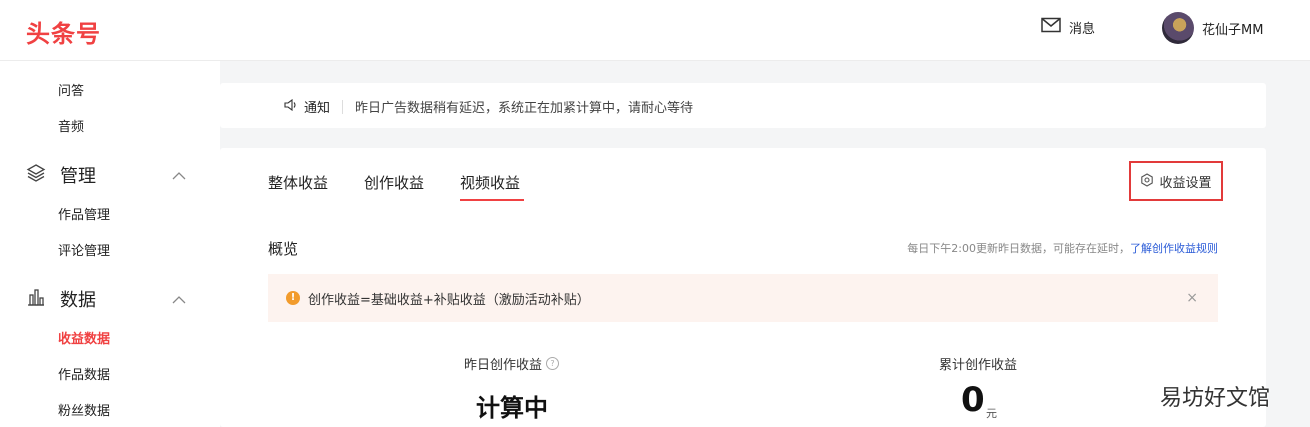 Image resolution: width=1310 pixels, height=427 pixels. What do you see at coordinates (394, 182) in the screenshot?
I see `tab-creation-revenue: 创作收益` at bounding box center [394, 182].